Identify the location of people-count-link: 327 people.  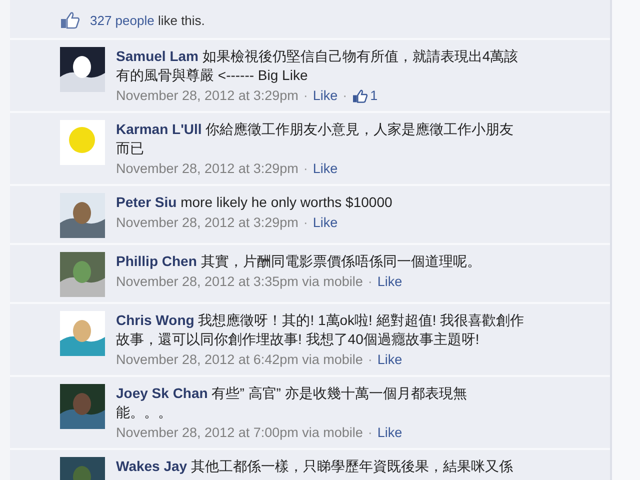
(122, 20).